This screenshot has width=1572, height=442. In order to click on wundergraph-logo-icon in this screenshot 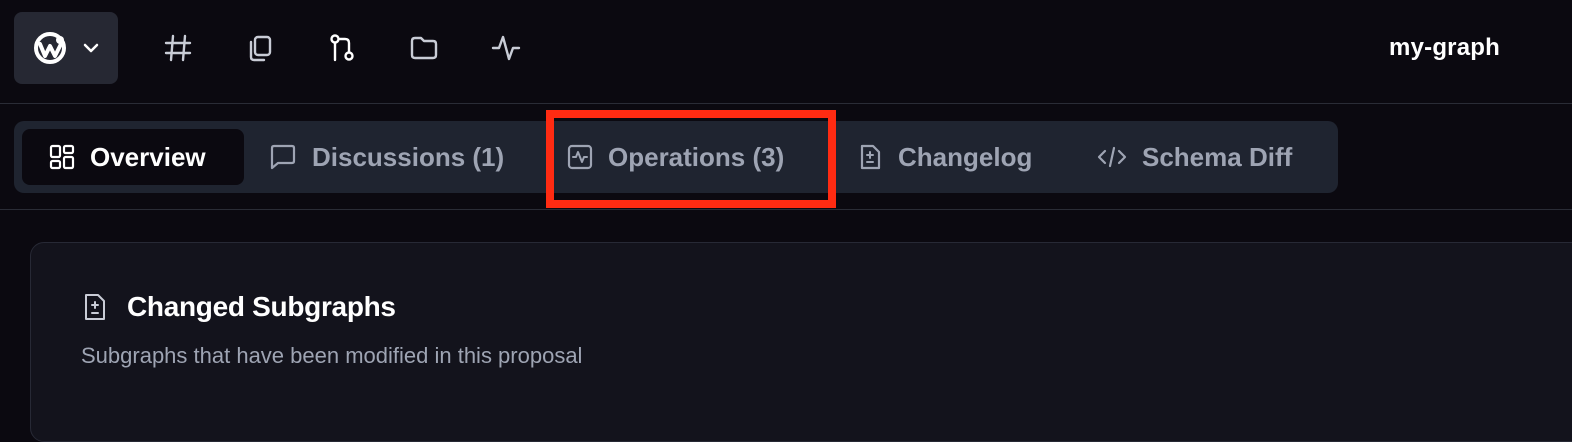, I will do `click(50, 48)`.